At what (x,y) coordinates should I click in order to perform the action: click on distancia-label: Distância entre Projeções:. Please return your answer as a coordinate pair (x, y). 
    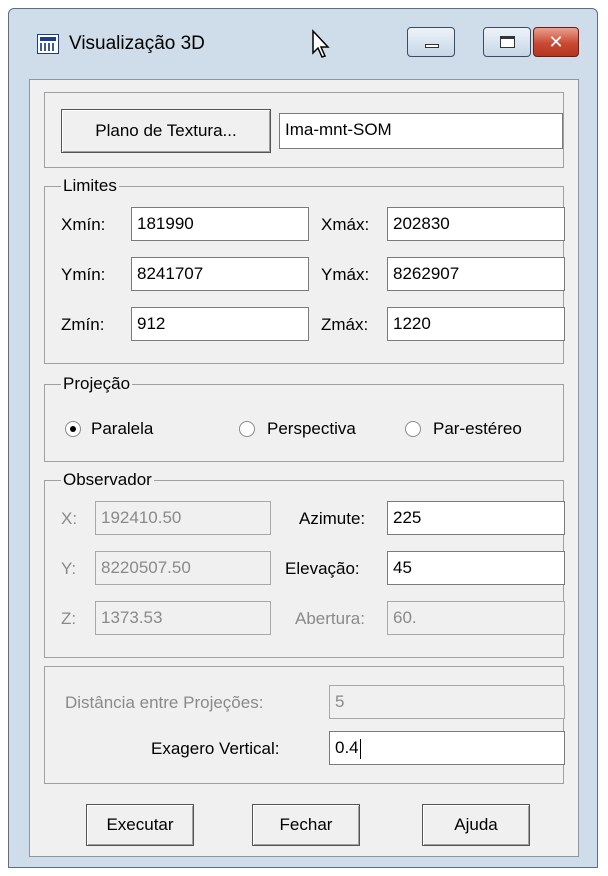
    Looking at the image, I should click on (164, 702).